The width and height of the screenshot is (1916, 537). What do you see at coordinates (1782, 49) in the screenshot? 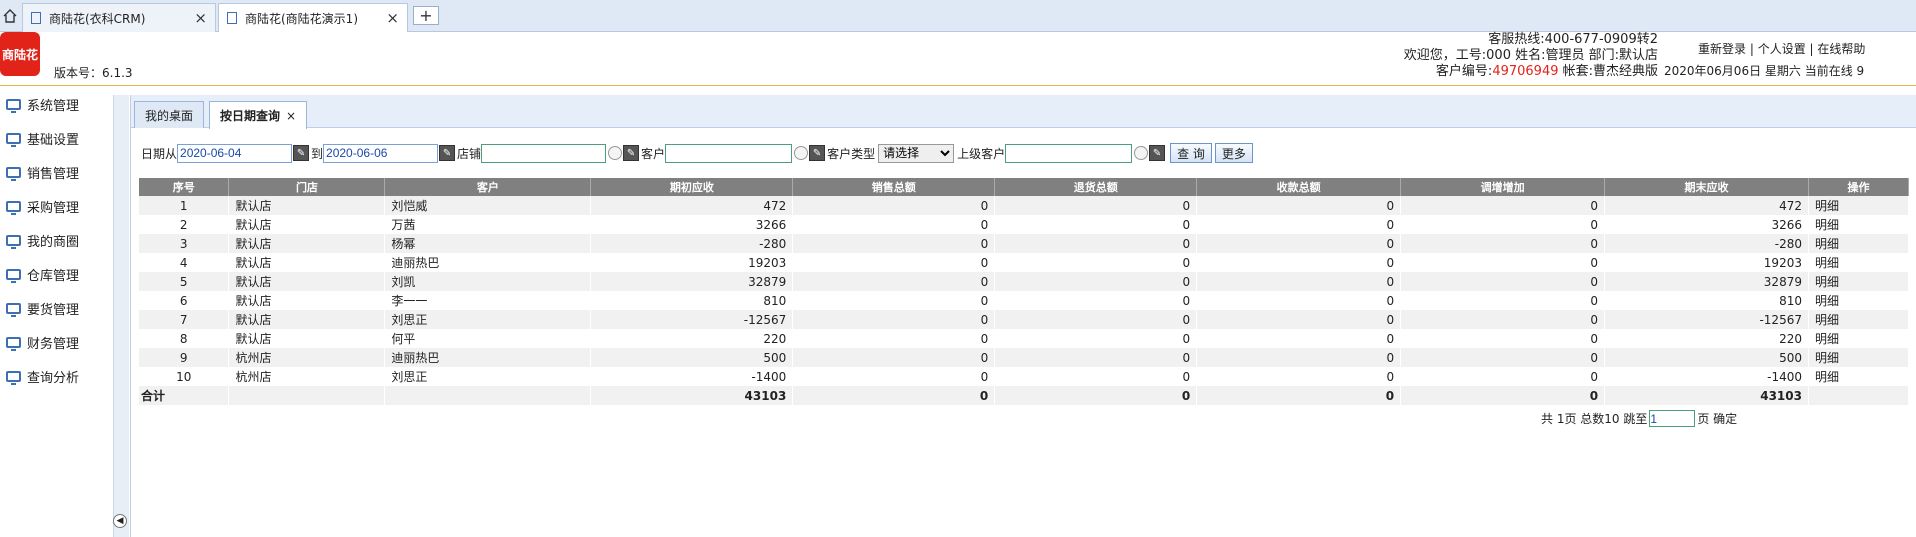
I see `personal-settings-link: 个人设置` at bounding box center [1782, 49].